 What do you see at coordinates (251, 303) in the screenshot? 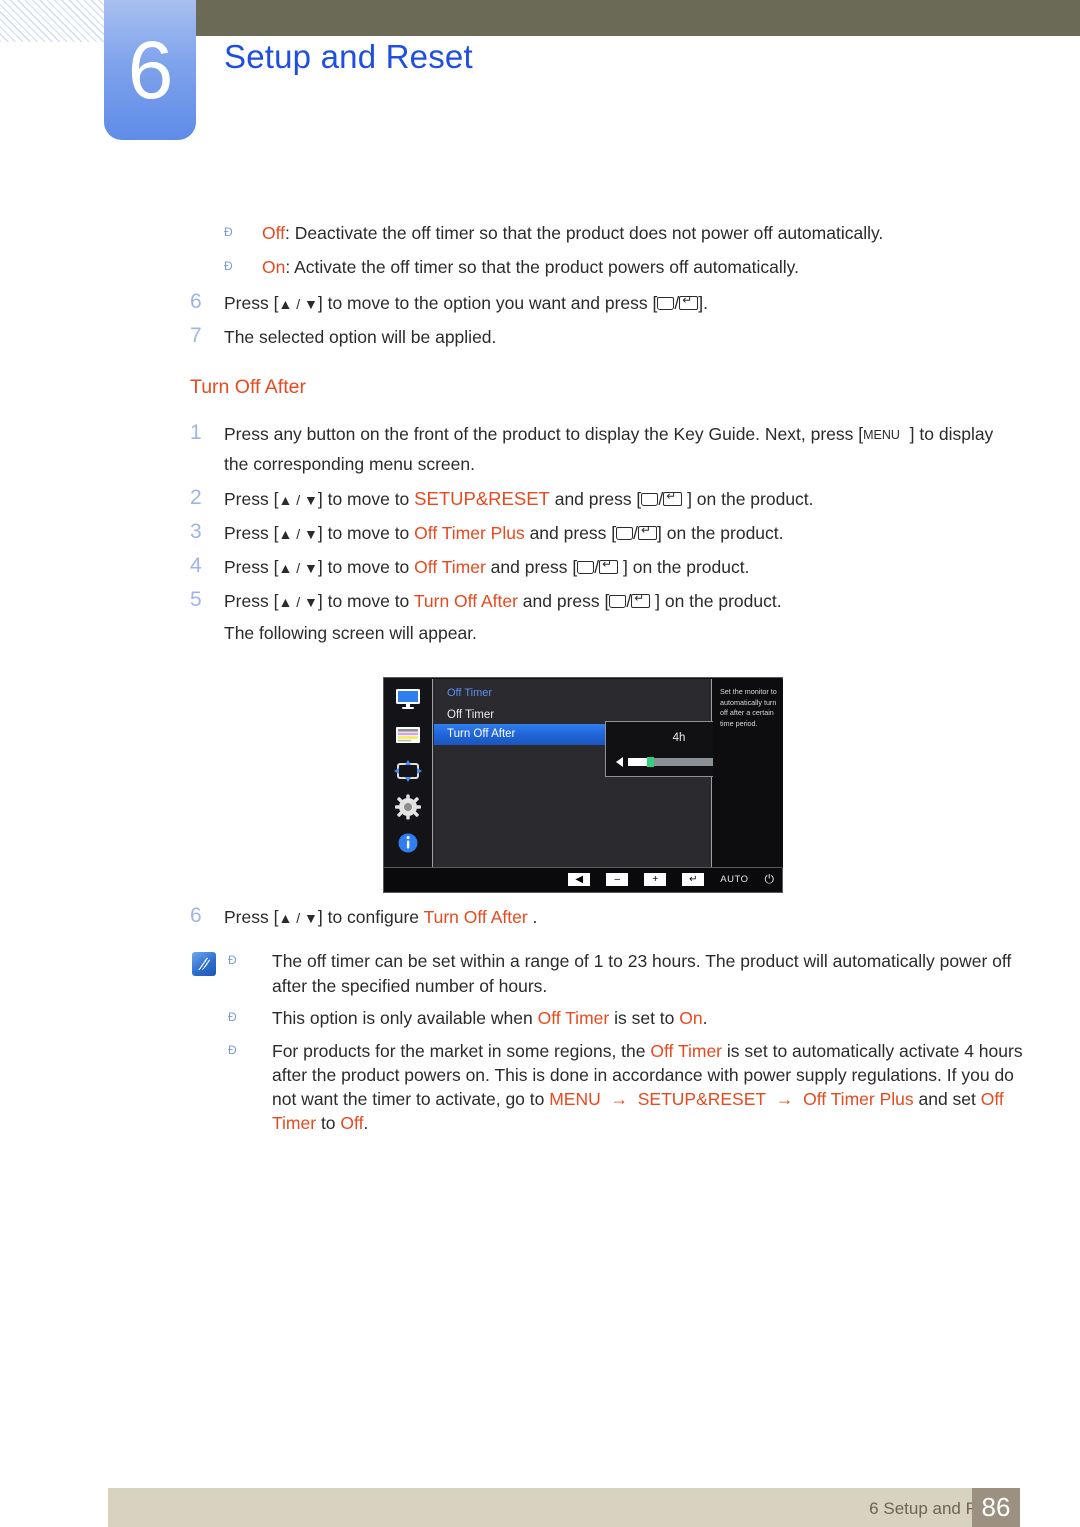
I see `step-text-pre: Press [` at bounding box center [251, 303].